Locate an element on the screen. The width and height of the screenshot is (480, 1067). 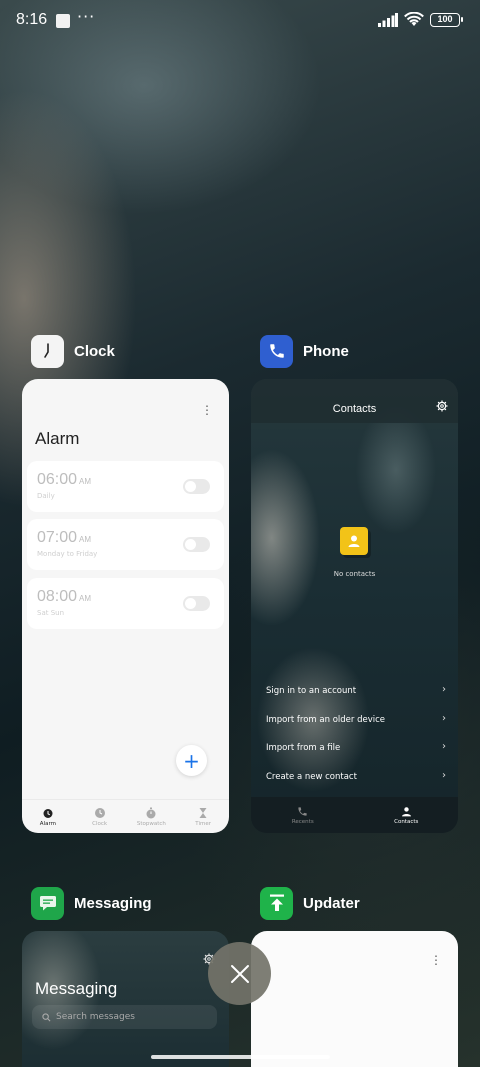
app-header-phone: Phone is located at coordinates (304, 351).